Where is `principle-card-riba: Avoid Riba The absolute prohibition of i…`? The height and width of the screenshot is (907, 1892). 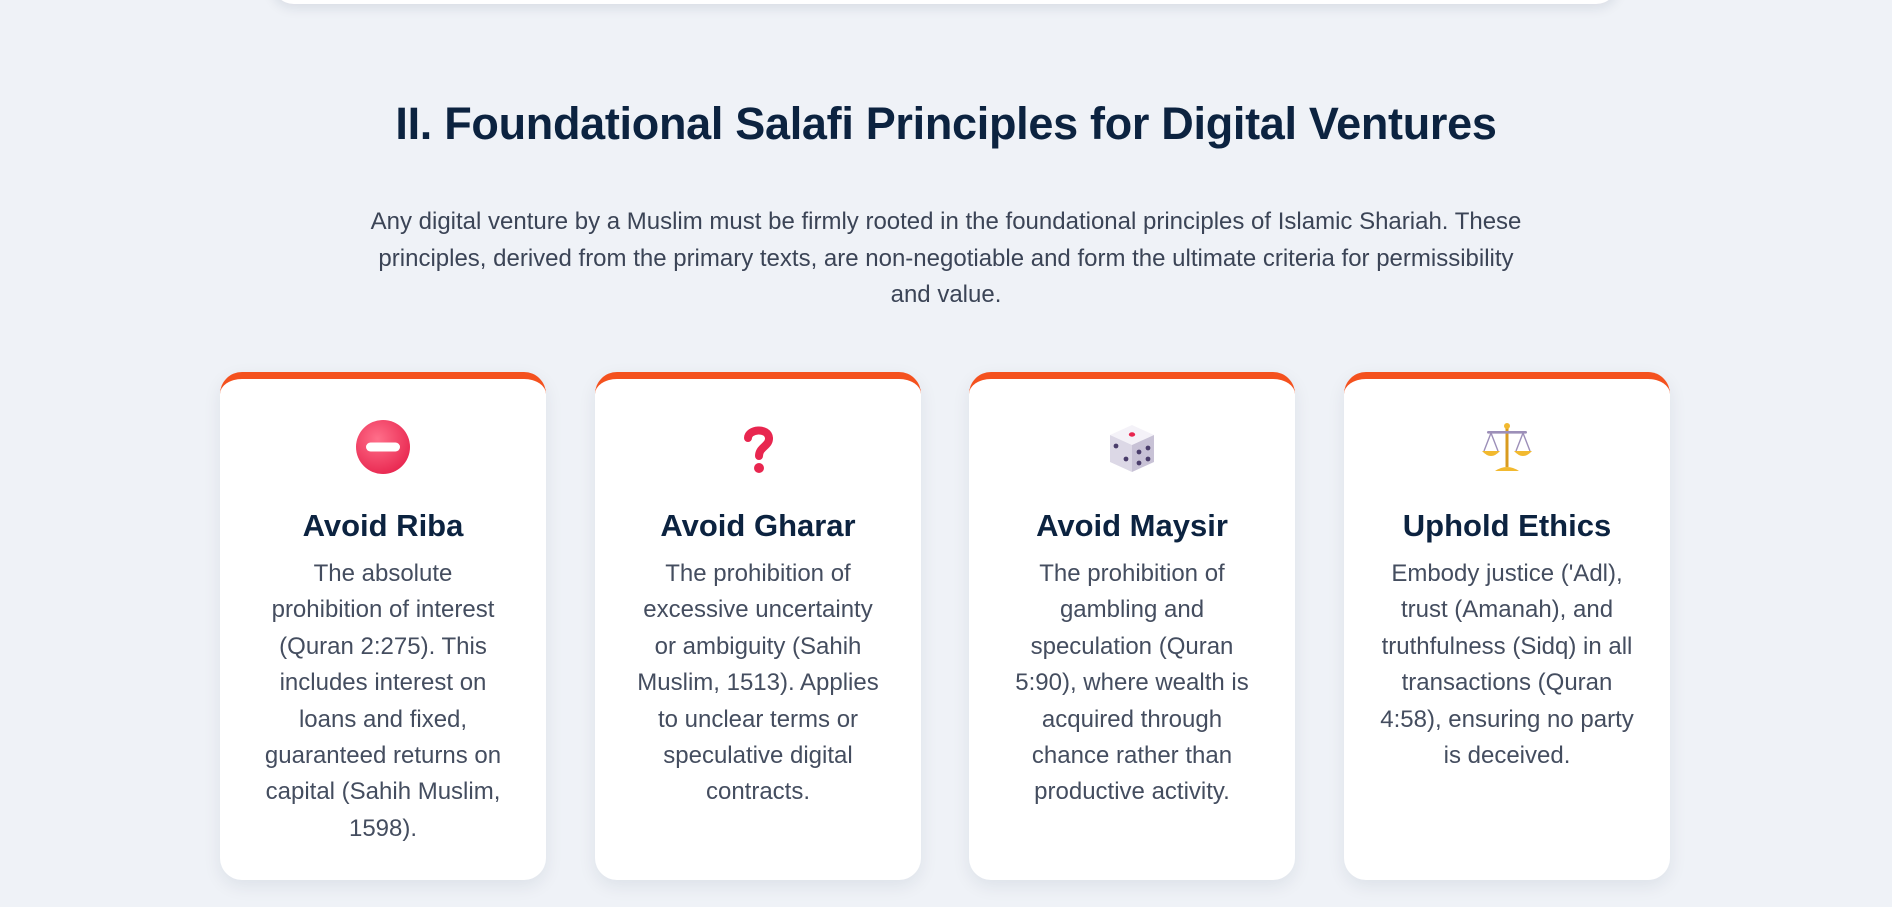
principle-card-riba: Avoid Riba The absolute prohibition of i… is located at coordinates (383, 626).